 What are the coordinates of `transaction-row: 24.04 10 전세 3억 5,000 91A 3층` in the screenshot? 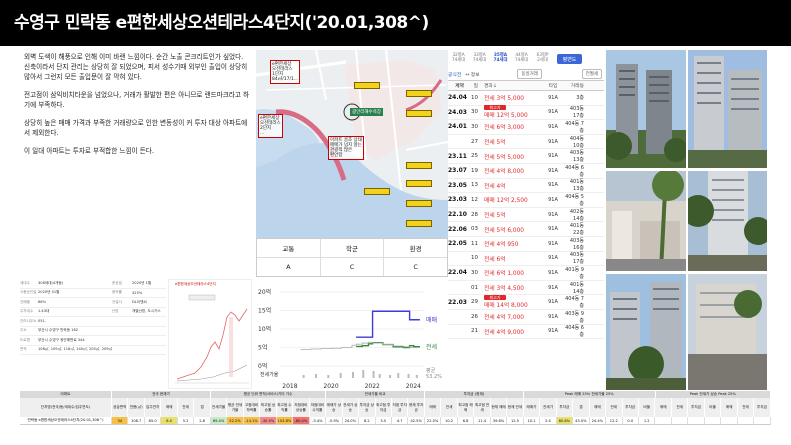 It's located at (526, 98).